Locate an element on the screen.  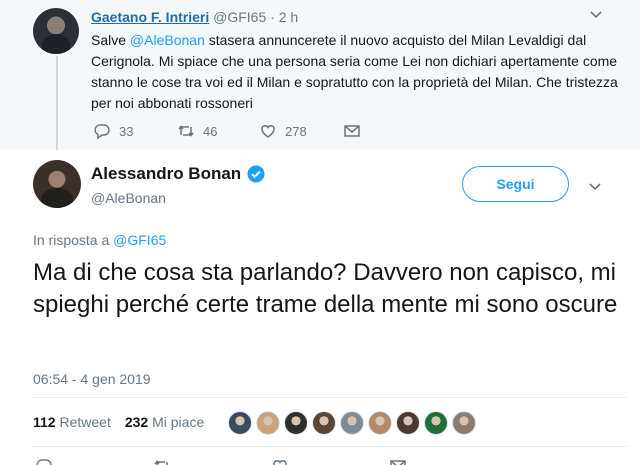
parent-author-name: Gaetano F. Intrieri is located at coordinates (150, 17).